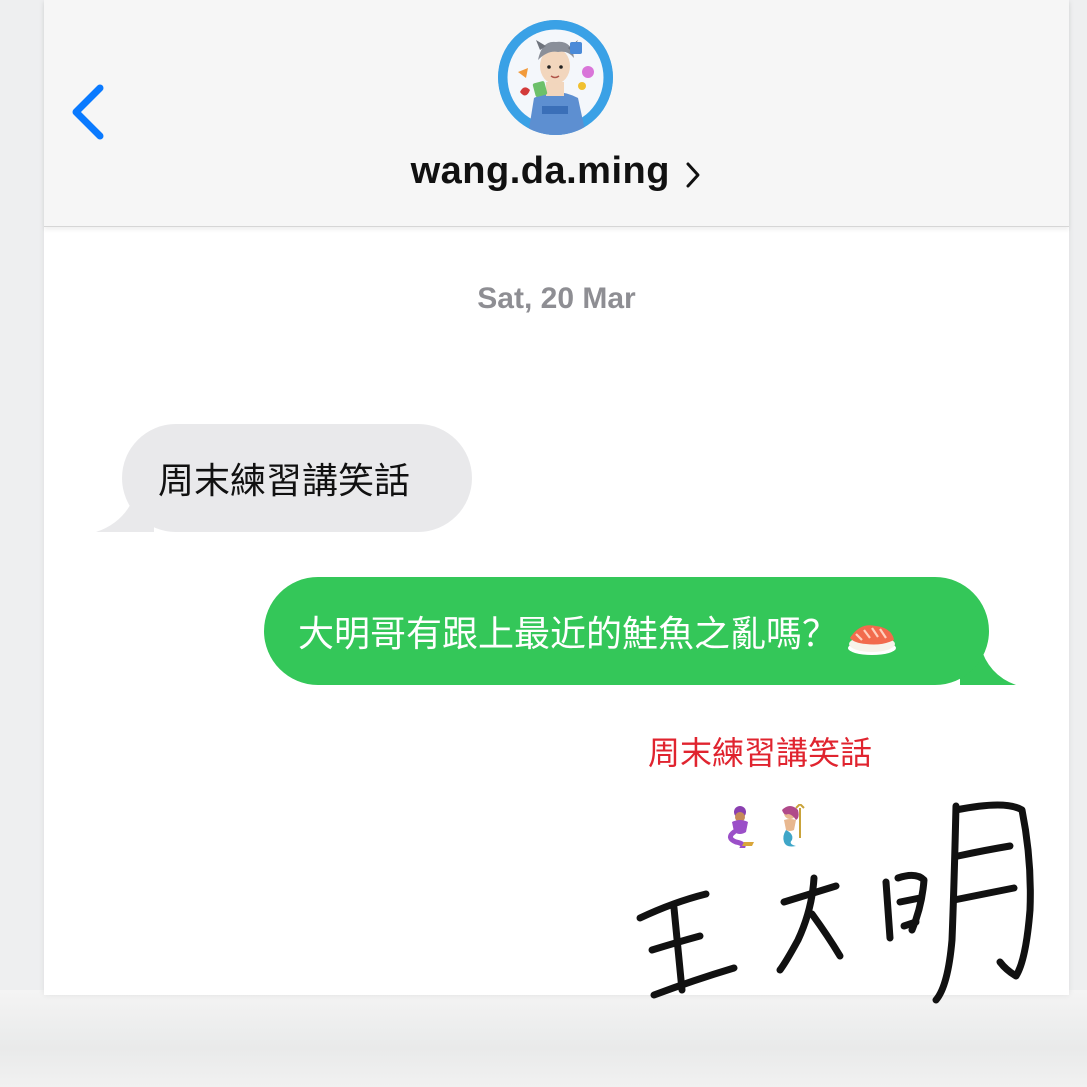 This screenshot has height=1087, width=1087. What do you see at coordinates (693, 175) in the screenshot?
I see `chevron-right-icon` at bounding box center [693, 175].